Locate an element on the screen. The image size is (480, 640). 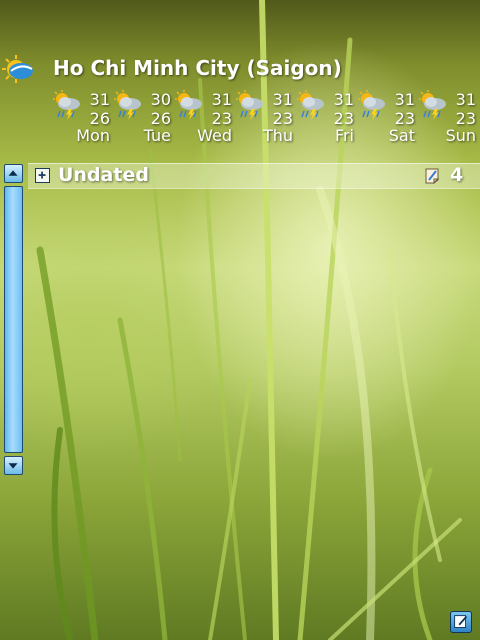
arrow-down-icon is located at coordinates (13, 466).